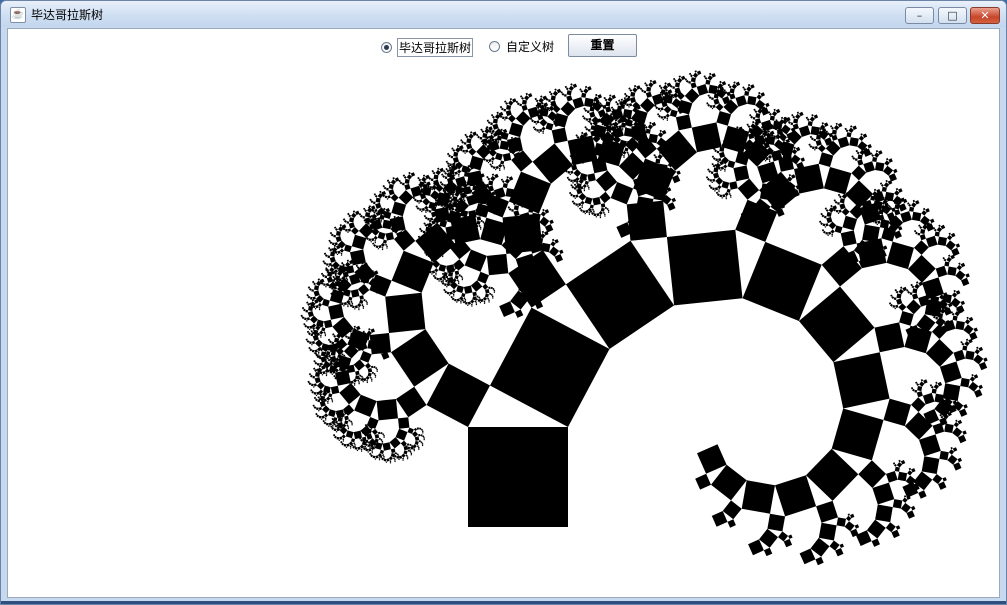 The image size is (1007, 605). What do you see at coordinates (18, 15) in the screenshot?
I see `java-app-icon: ☕` at bounding box center [18, 15].